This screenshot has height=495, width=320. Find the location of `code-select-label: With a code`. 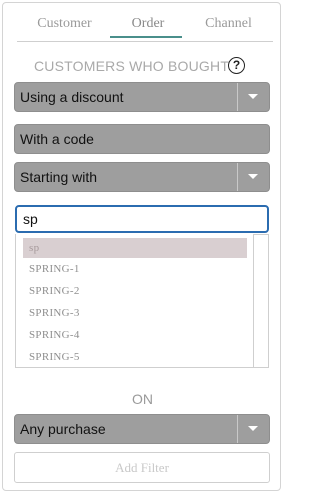

code-select-label: With a code is located at coordinates (57, 139).